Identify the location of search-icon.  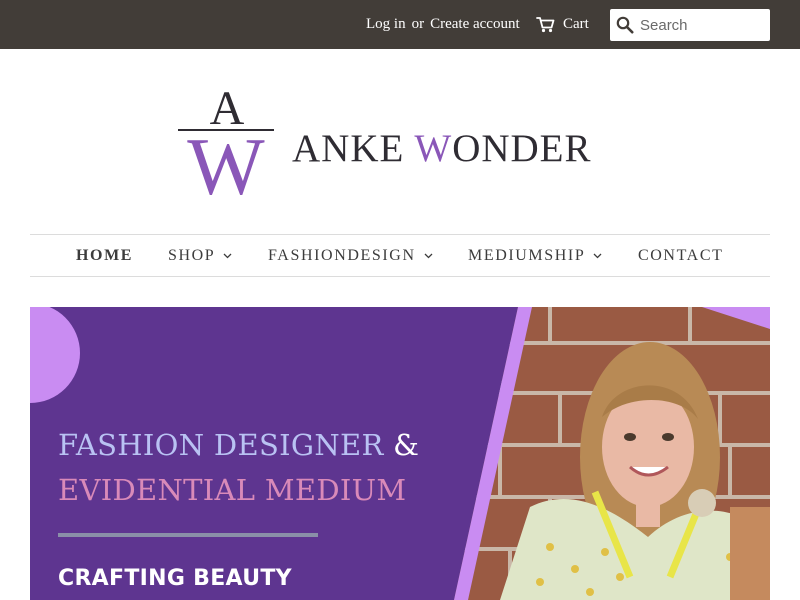
(625, 25).